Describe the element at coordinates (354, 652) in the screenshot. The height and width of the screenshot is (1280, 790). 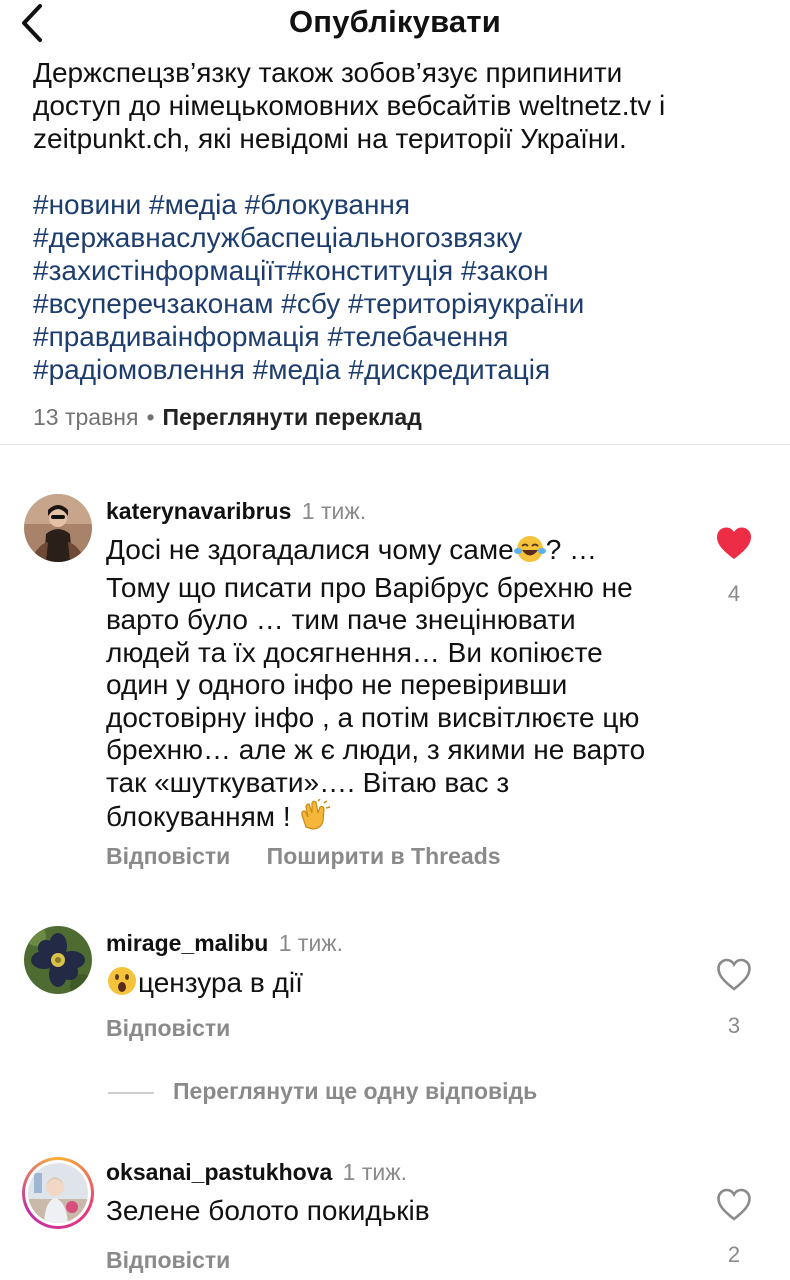
I see `comment-text-line: людей та їх досягнення… Ви копіюєте` at that location.